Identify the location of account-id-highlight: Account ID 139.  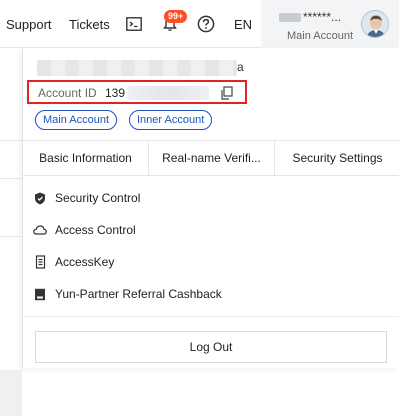
(137, 92).